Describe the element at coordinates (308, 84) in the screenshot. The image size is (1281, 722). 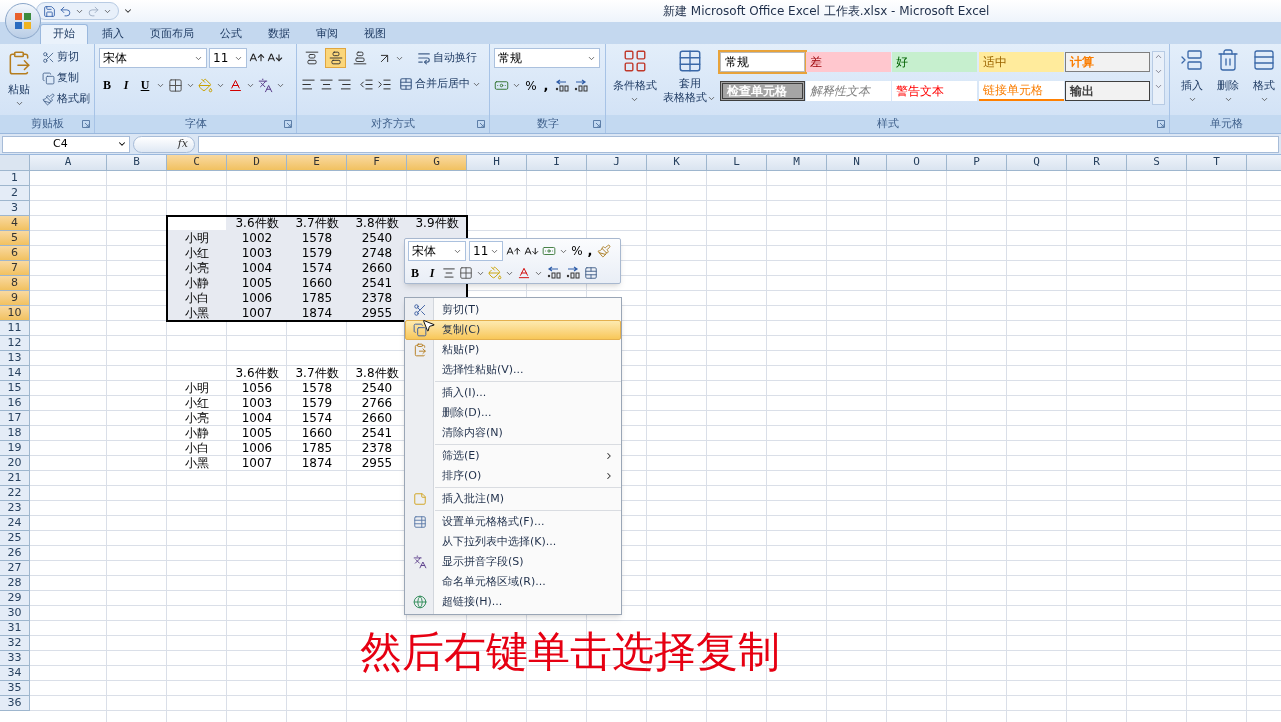
I see `align-left-icon` at that location.